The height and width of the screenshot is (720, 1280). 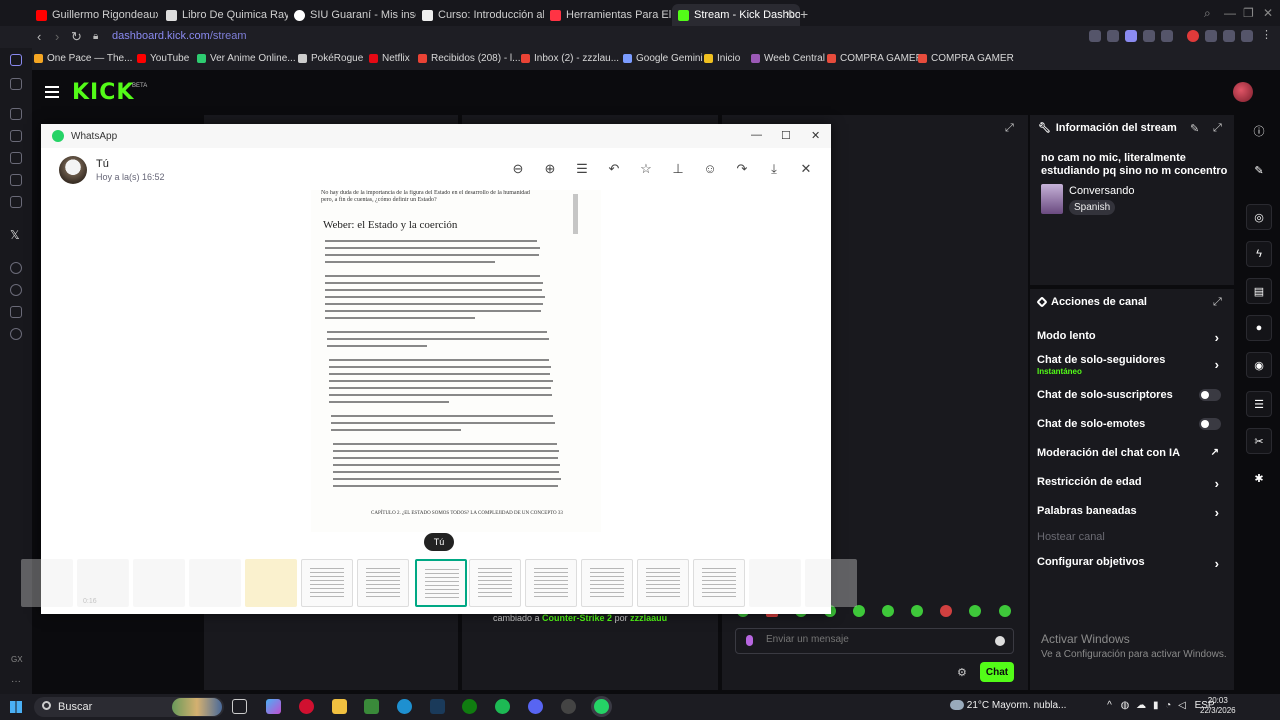 I want to click on forward-icon: ↷, so click(x=742, y=169).